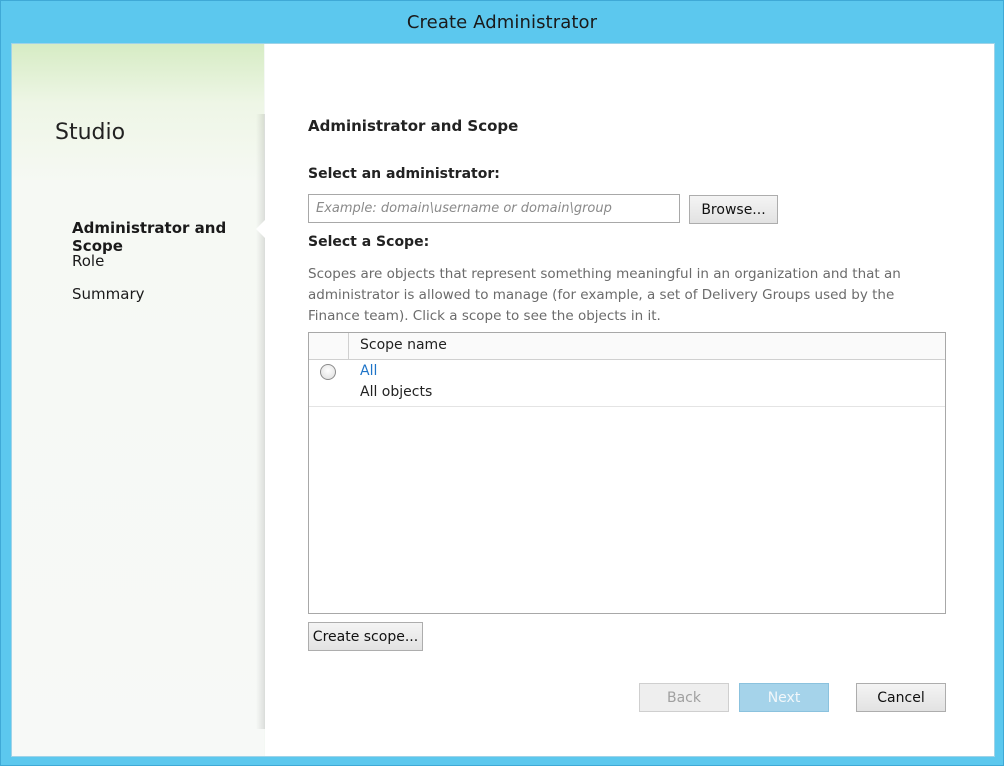 The image size is (1004, 766). I want to click on studio-brand: Studio, so click(90, 132).